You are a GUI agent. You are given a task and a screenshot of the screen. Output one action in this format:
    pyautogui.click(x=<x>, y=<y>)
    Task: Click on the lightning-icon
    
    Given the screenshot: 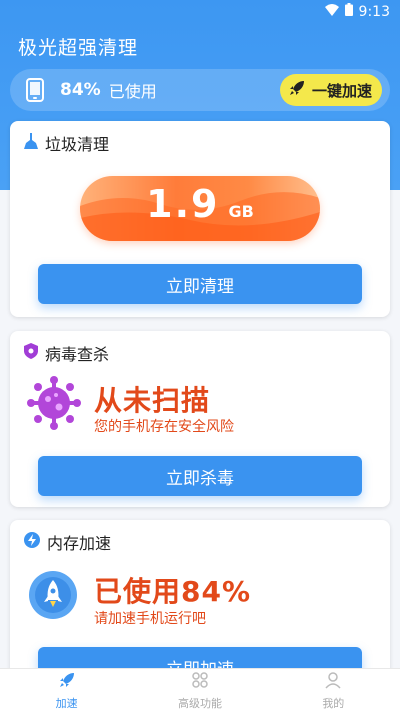 What is the action you would take?
    pyautogui.click(x=32, y=542)
    